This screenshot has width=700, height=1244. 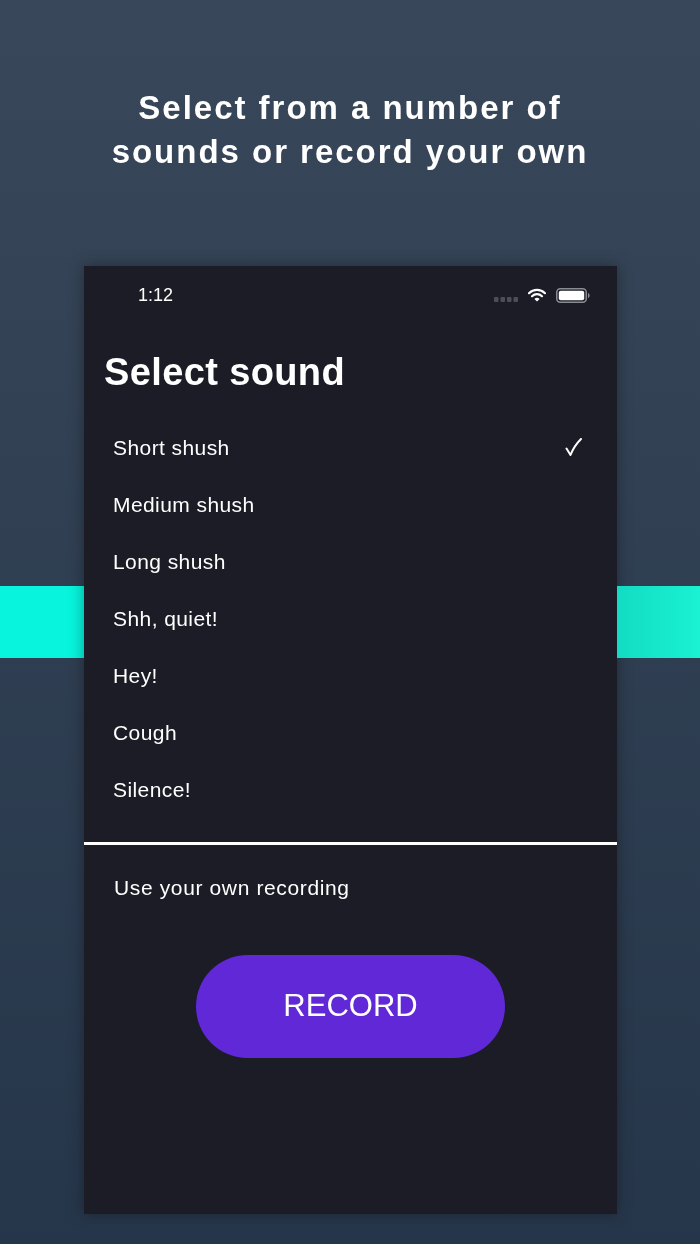 What do you see at coordinates (350, 130) in the screenshot?
I see `headline: Select from a number of sounds or record your own` at bounding box center [350, 130].